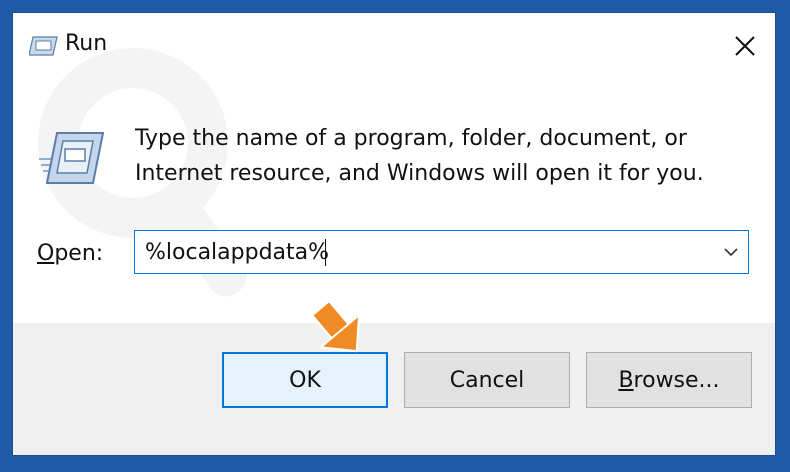 This screenshot has width=790, height=472. I want to click on chevron-down-icon, so click(731, 252).